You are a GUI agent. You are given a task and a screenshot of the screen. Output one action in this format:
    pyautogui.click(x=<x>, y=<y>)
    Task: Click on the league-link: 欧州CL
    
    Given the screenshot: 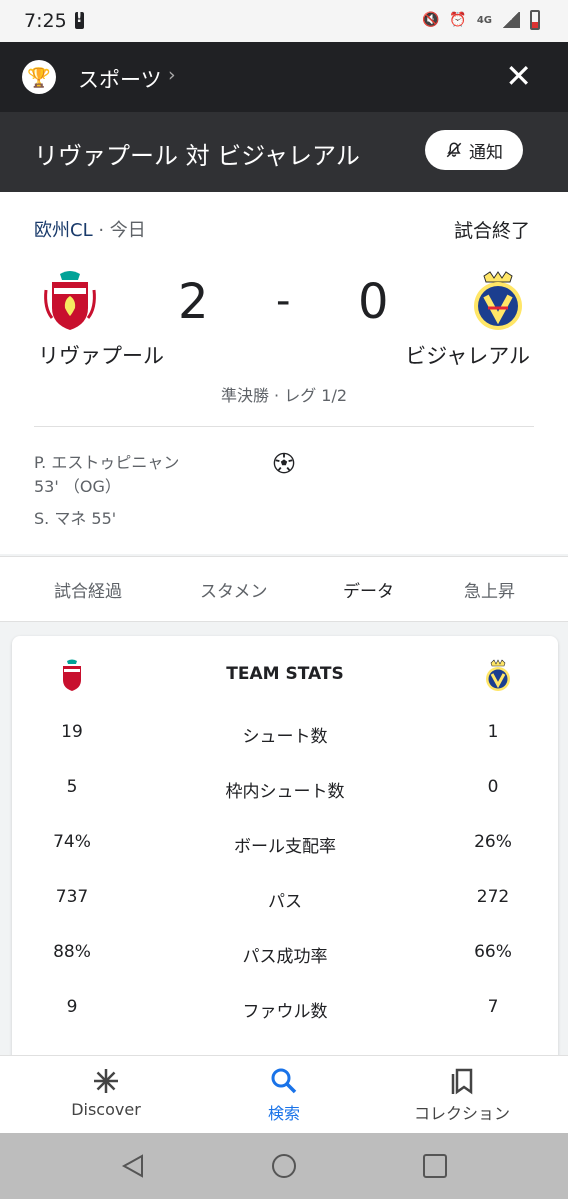 What is the action you would take?
    pyautogui.click(x=63, y=230)
    